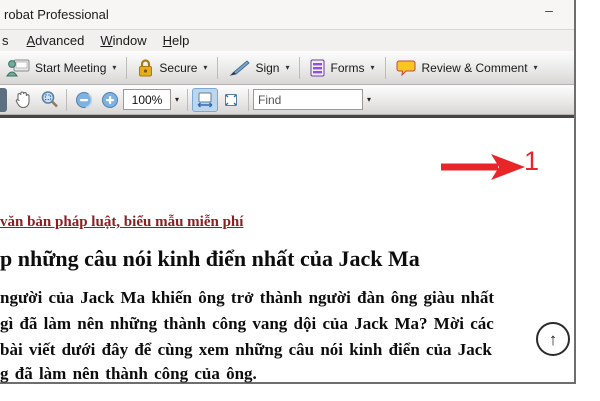 This screenshot has height=401, width=600. Describe the element at coordinates (483, 169) in the screenshot. I see `red-arrow-annotation-icon` at that location.